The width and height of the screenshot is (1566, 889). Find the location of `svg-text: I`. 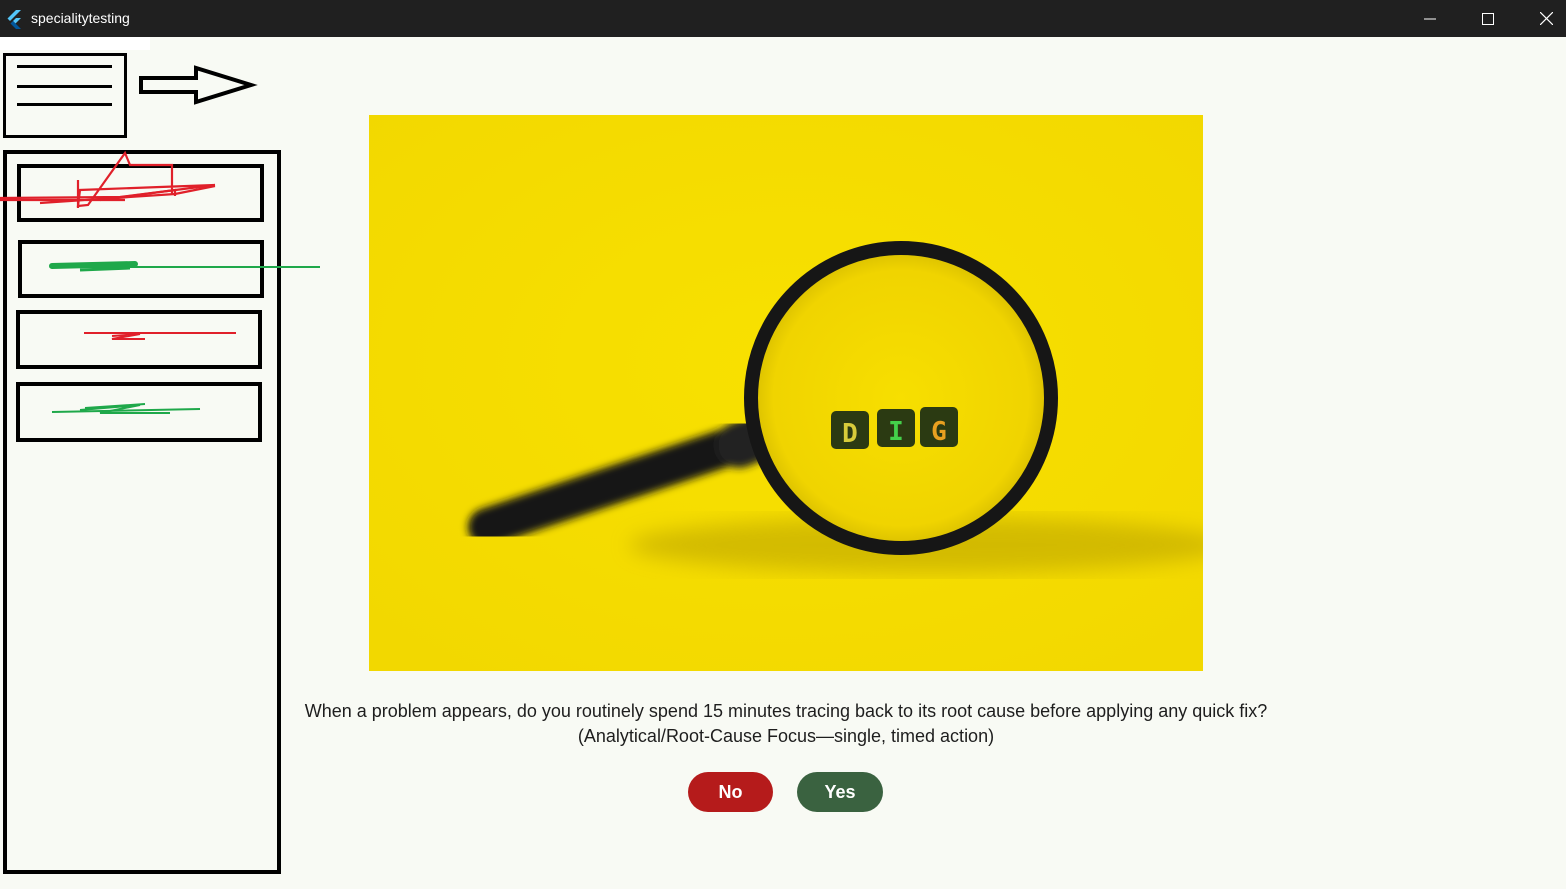

svg-text: I is located at coordinates (896, 432).